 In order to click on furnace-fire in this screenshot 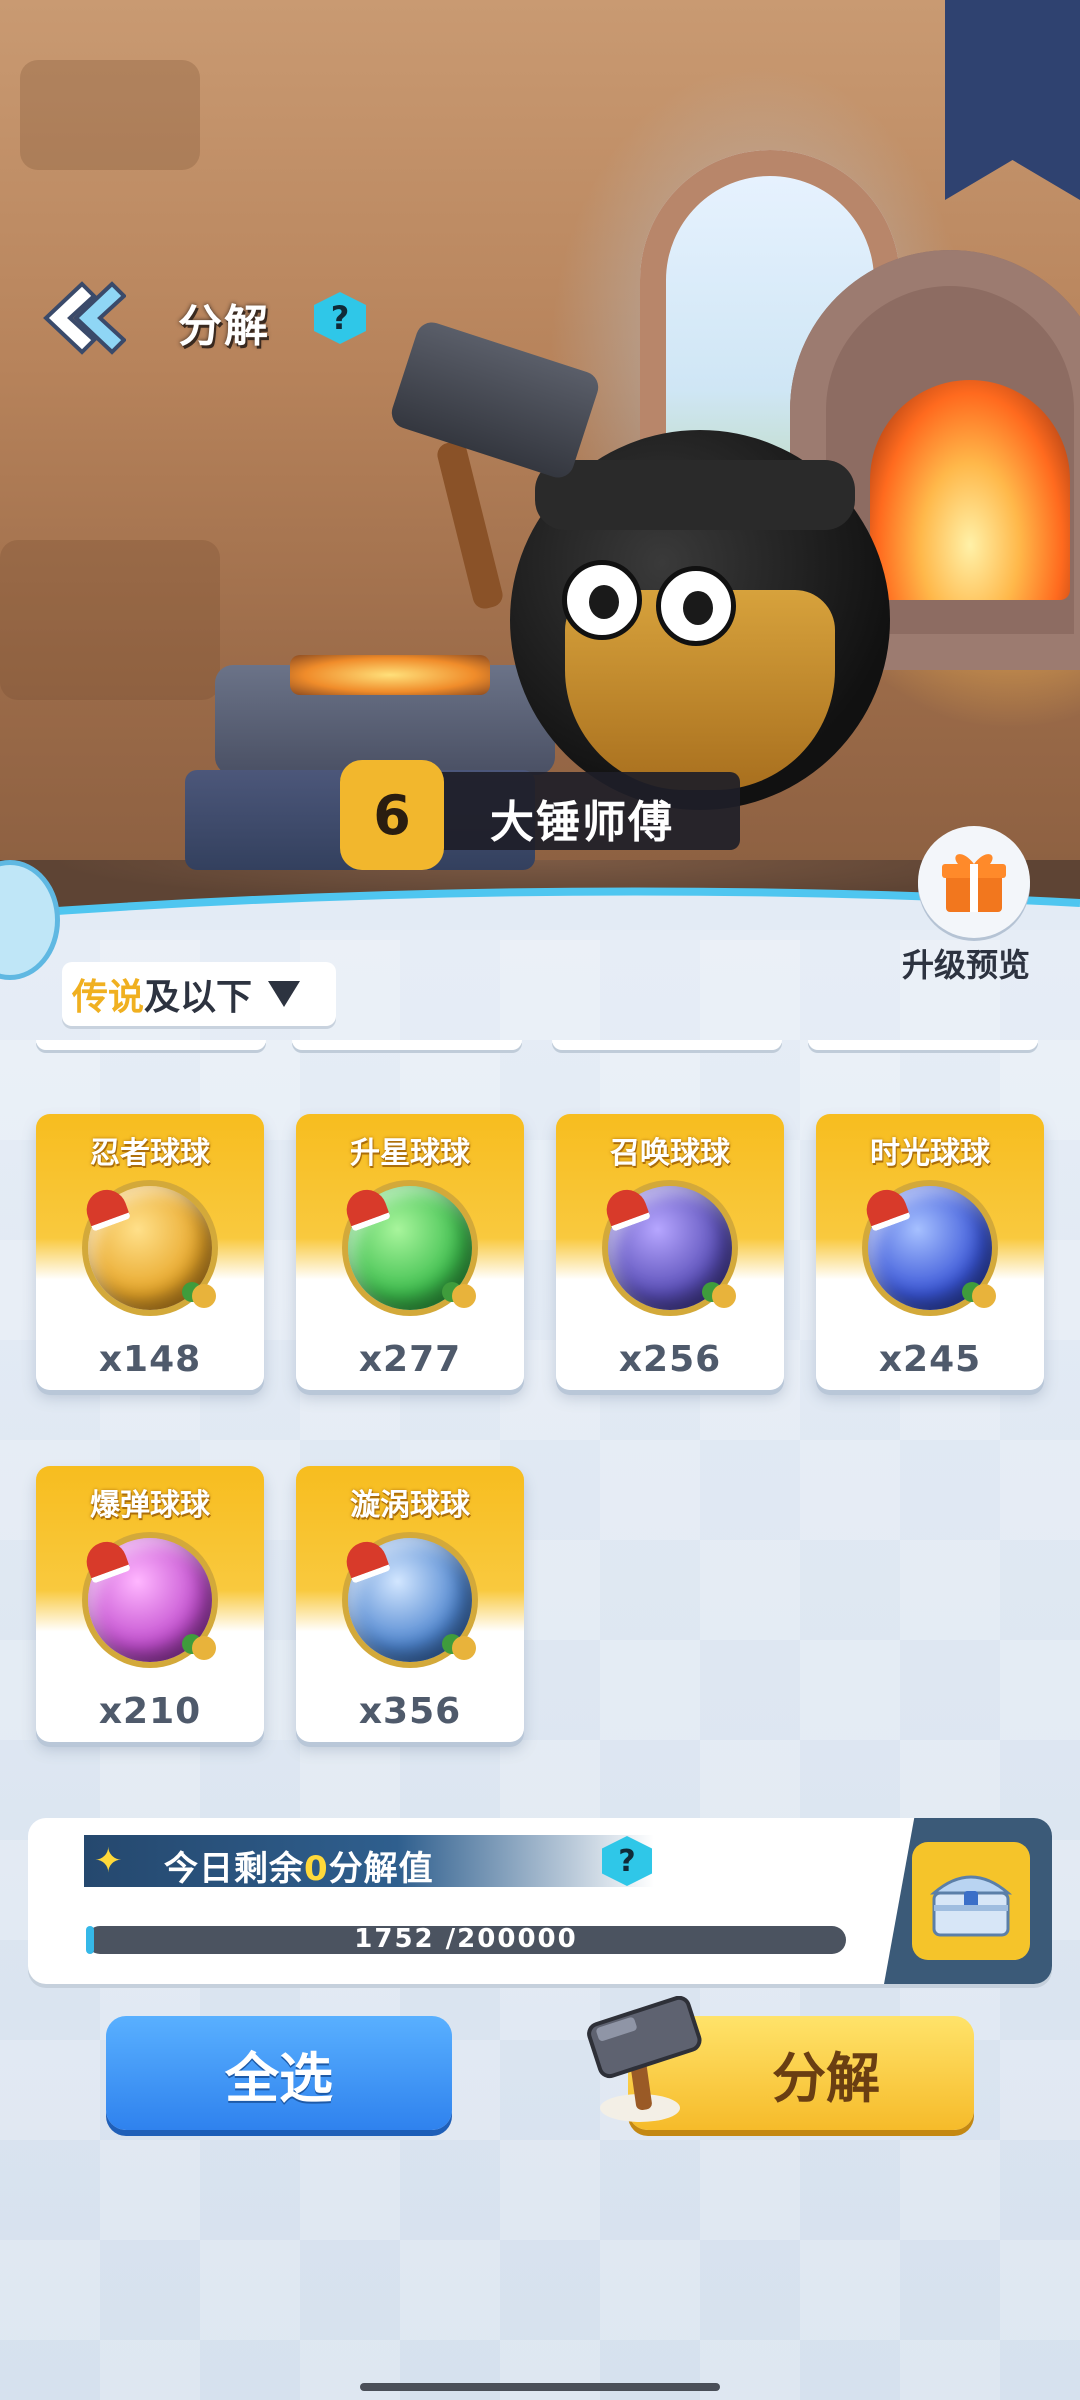, I will do `click(970, 490)`.